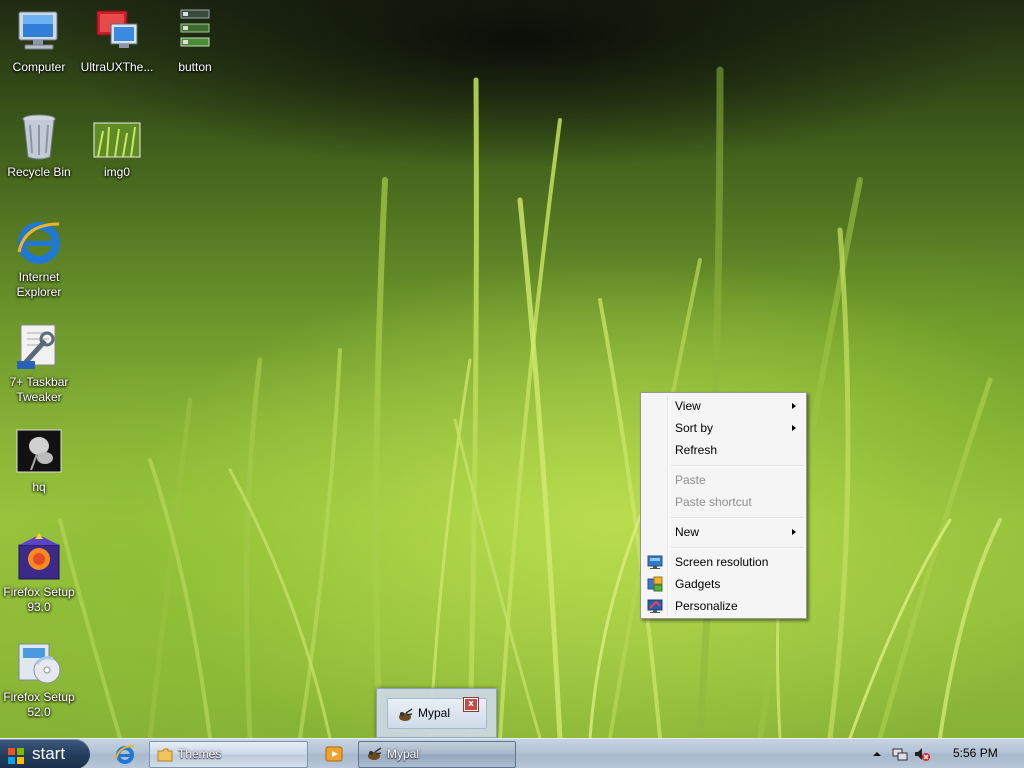 This screenshot has height=768, width=1024. I want to click on menu-item-view: View, so click(723, 406).